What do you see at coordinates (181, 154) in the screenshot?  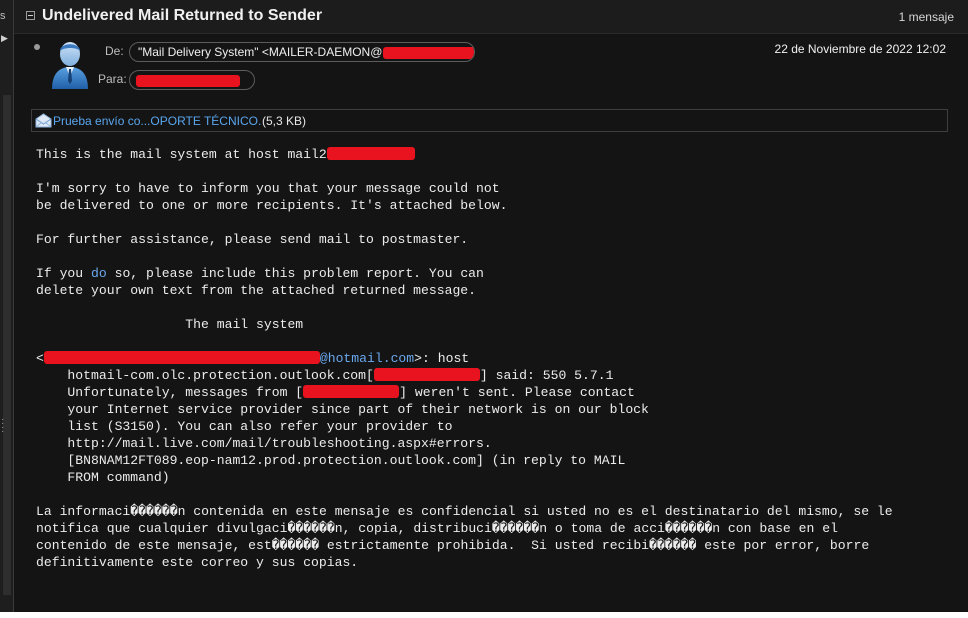 I see `body-text: This is the mail system at host mail2` at bounding box center [181, 154].